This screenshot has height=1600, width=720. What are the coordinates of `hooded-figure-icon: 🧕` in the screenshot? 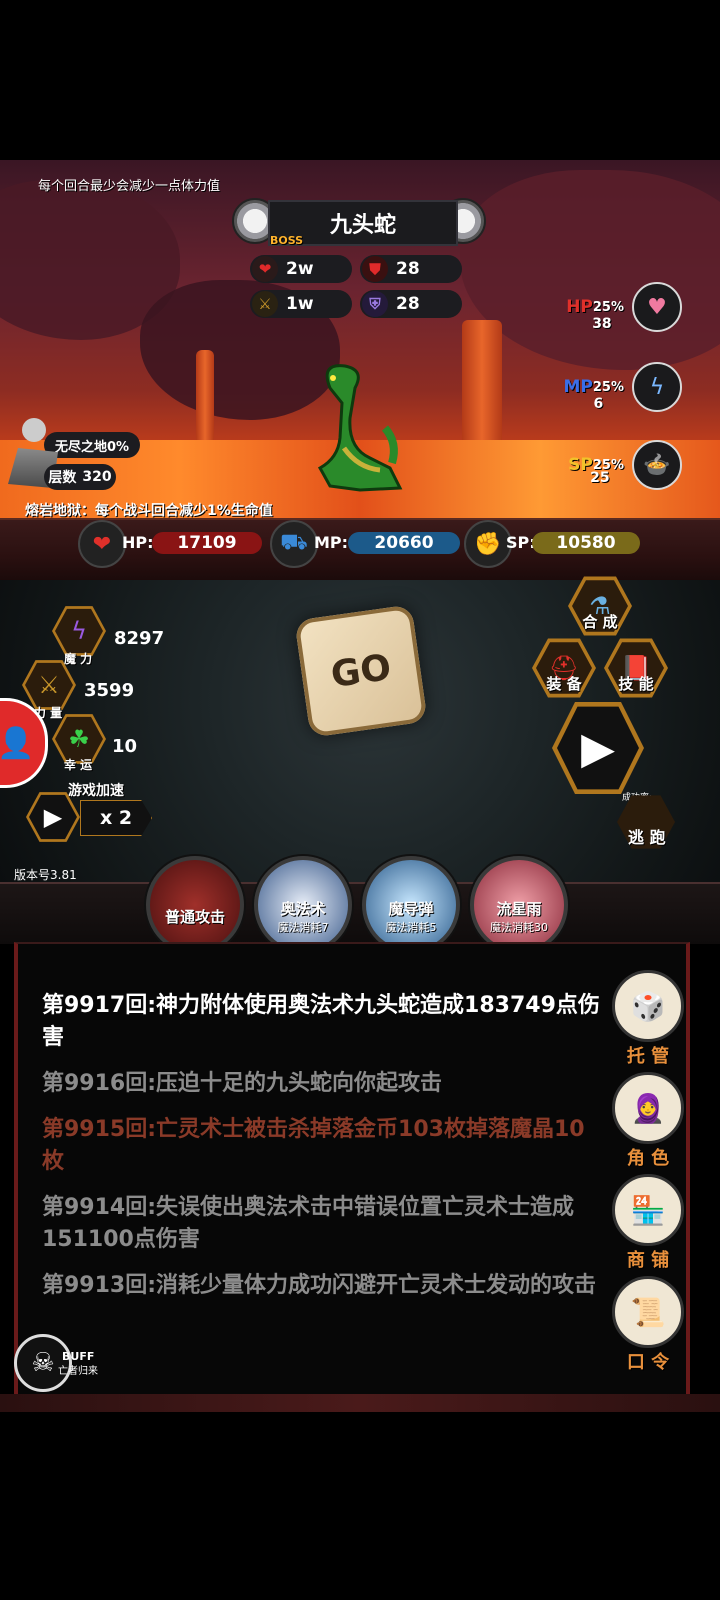 It's located at (648, 1108).